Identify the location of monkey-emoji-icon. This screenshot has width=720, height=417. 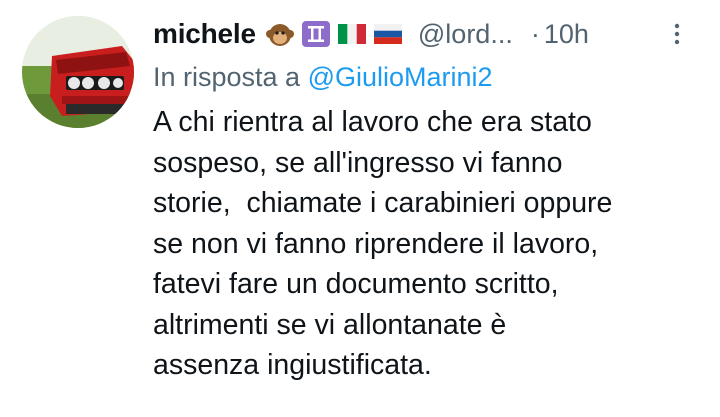
(279, 35).